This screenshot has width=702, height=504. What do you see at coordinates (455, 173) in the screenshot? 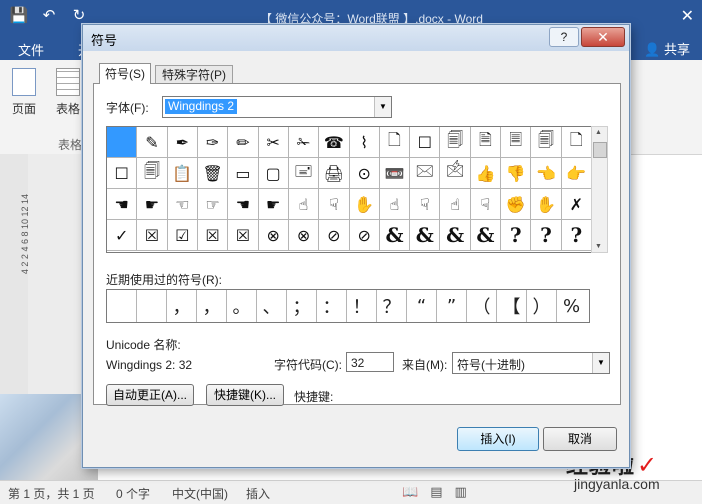
I see `symbol-cell: 🖄` at bounding box center [455, 173].